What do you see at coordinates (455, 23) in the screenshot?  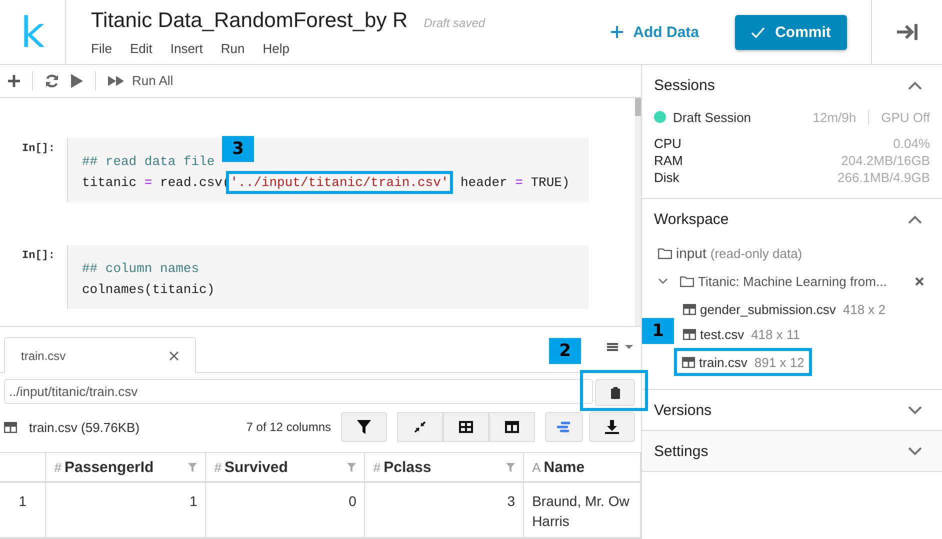 I see `save-status: Draft saved` at bounding box center [455, 23].